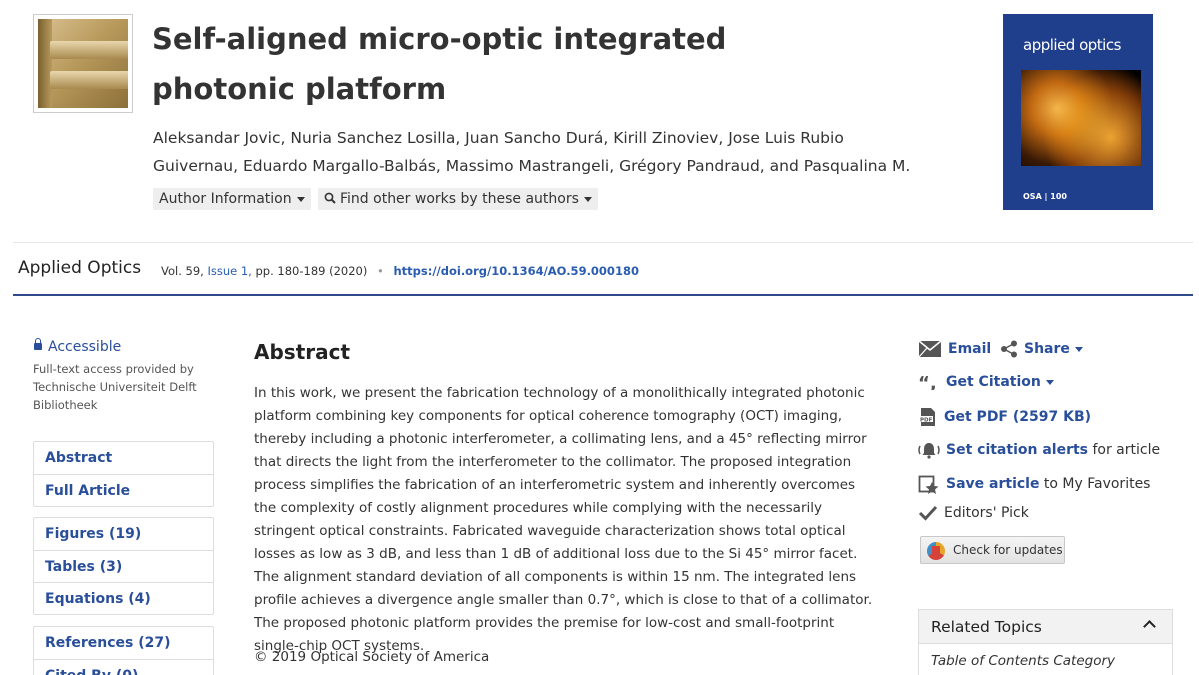 This screenshot has height=675, width=1199. Describe the element at coordinates (182, 271) in the screenshot. I see `volume: Vol. 59,` at that location.